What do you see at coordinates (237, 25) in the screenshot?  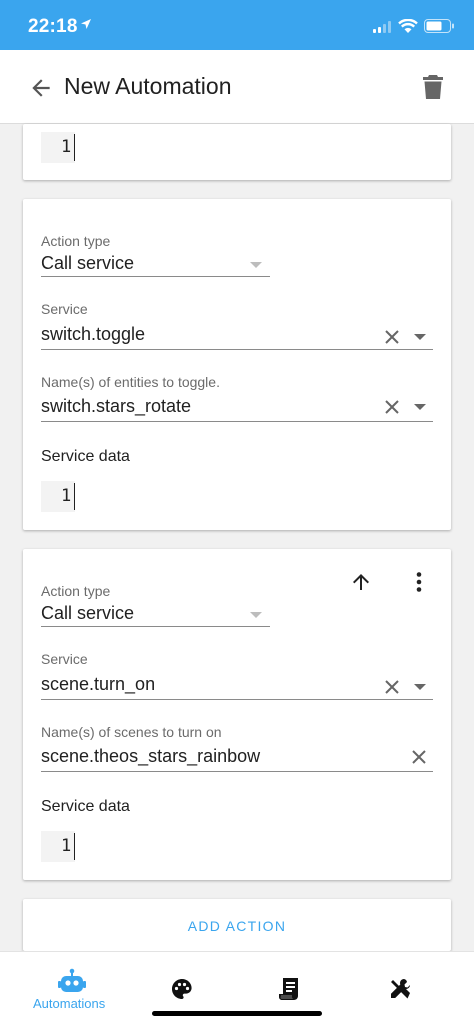 I see `status-bar: 22:18` at bounding box center [237, 25].